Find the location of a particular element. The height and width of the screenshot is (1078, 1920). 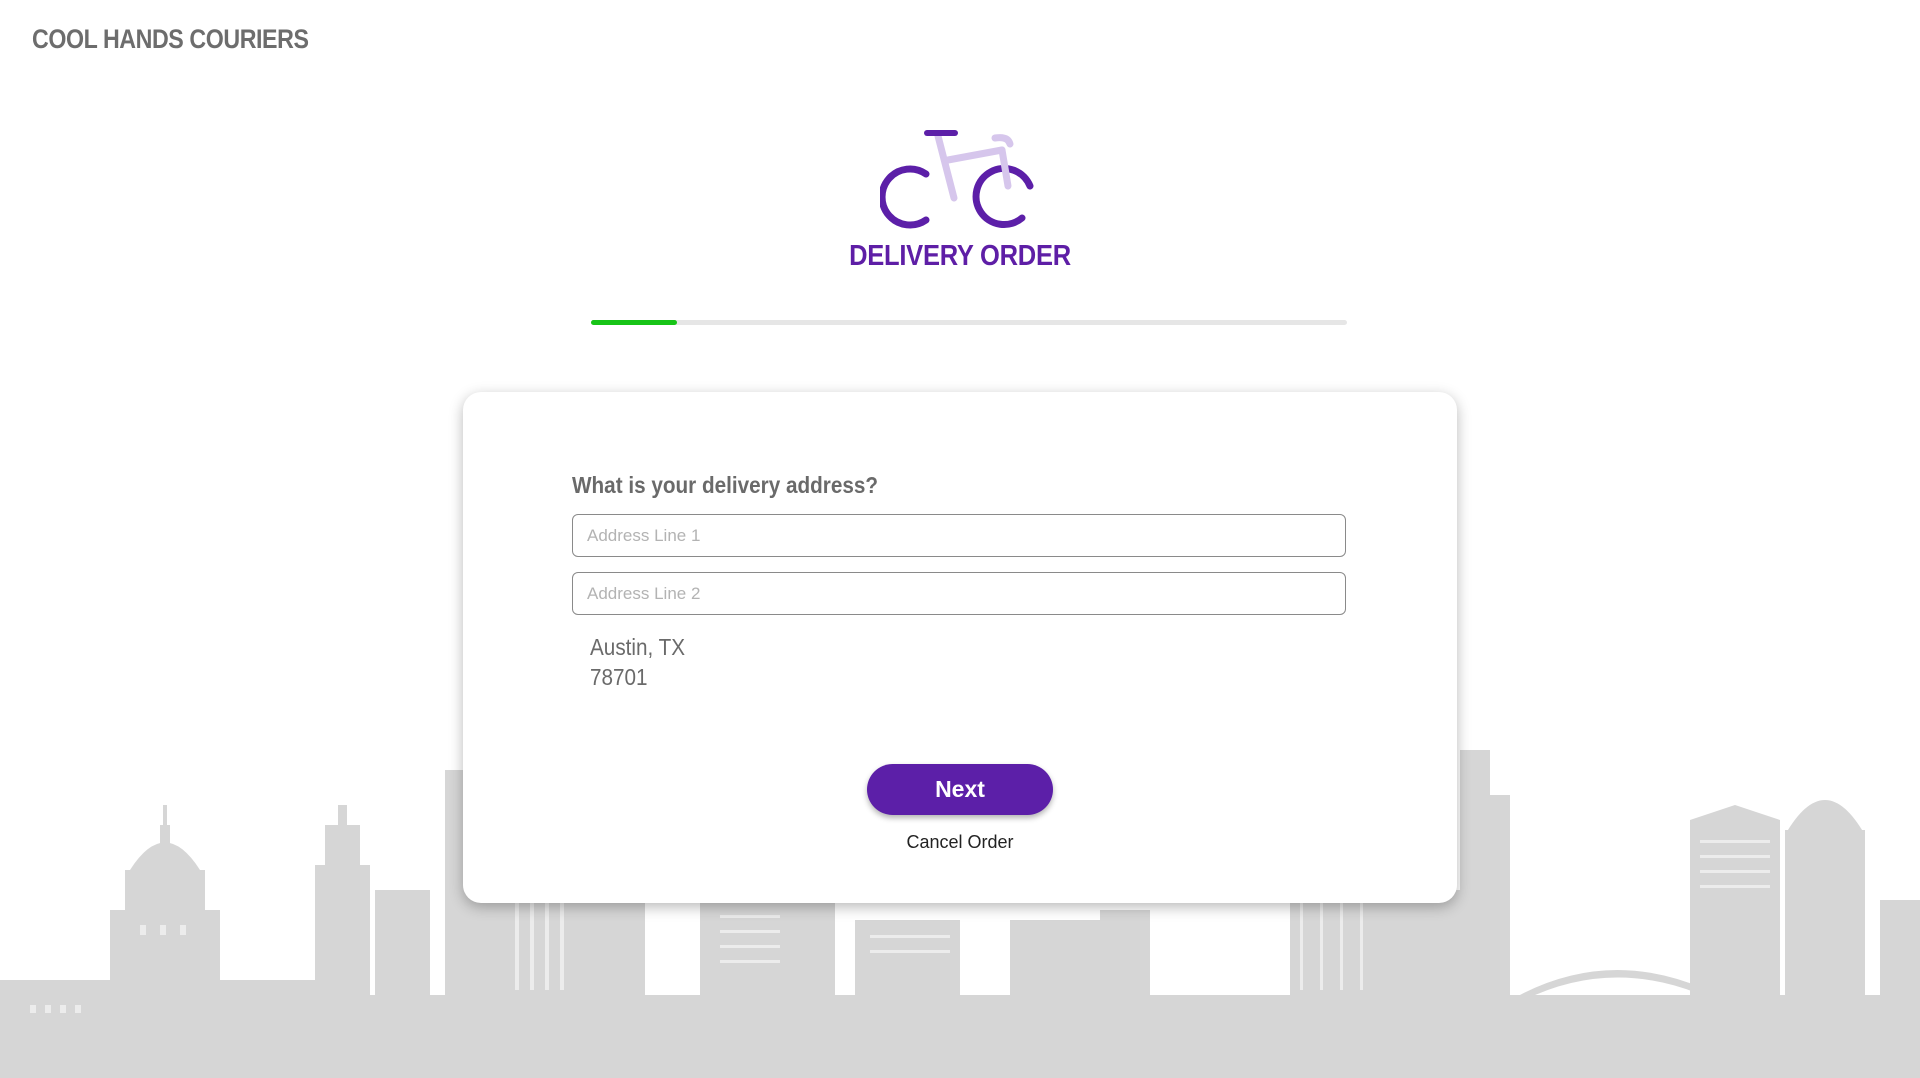

address-line-1-input is located at coordinates (959, 535).